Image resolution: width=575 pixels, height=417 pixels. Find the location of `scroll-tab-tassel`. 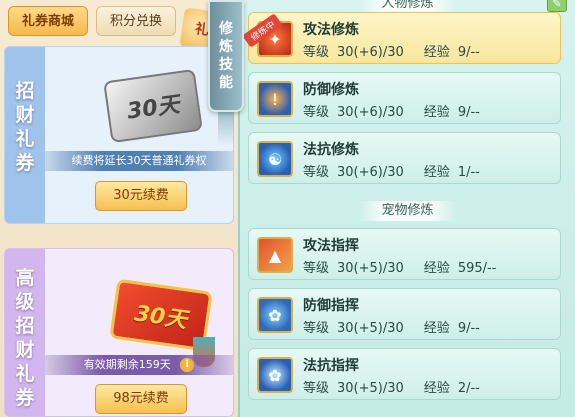

scroll-tab-tassel is located at coordinates (226, 128).